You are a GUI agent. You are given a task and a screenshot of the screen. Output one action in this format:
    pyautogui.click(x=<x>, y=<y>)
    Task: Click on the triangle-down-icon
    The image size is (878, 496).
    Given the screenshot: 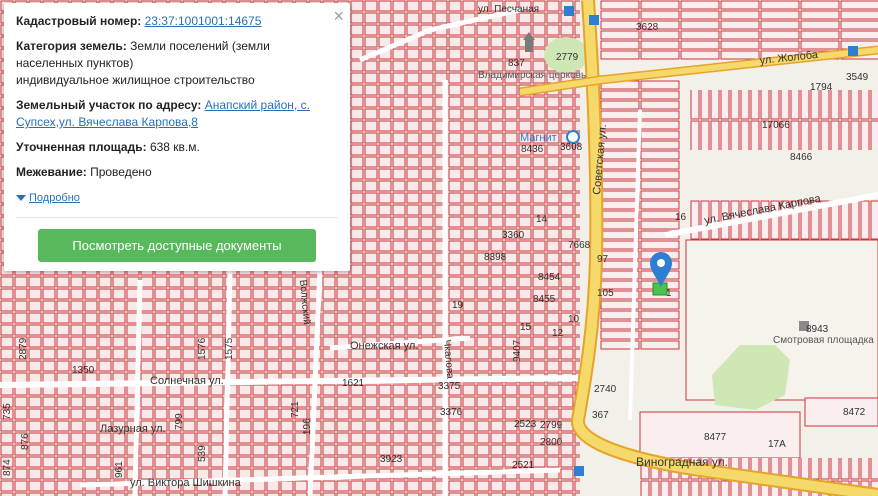 What is the action you would take?
    pyautogui.click(x=21, y=197)
    